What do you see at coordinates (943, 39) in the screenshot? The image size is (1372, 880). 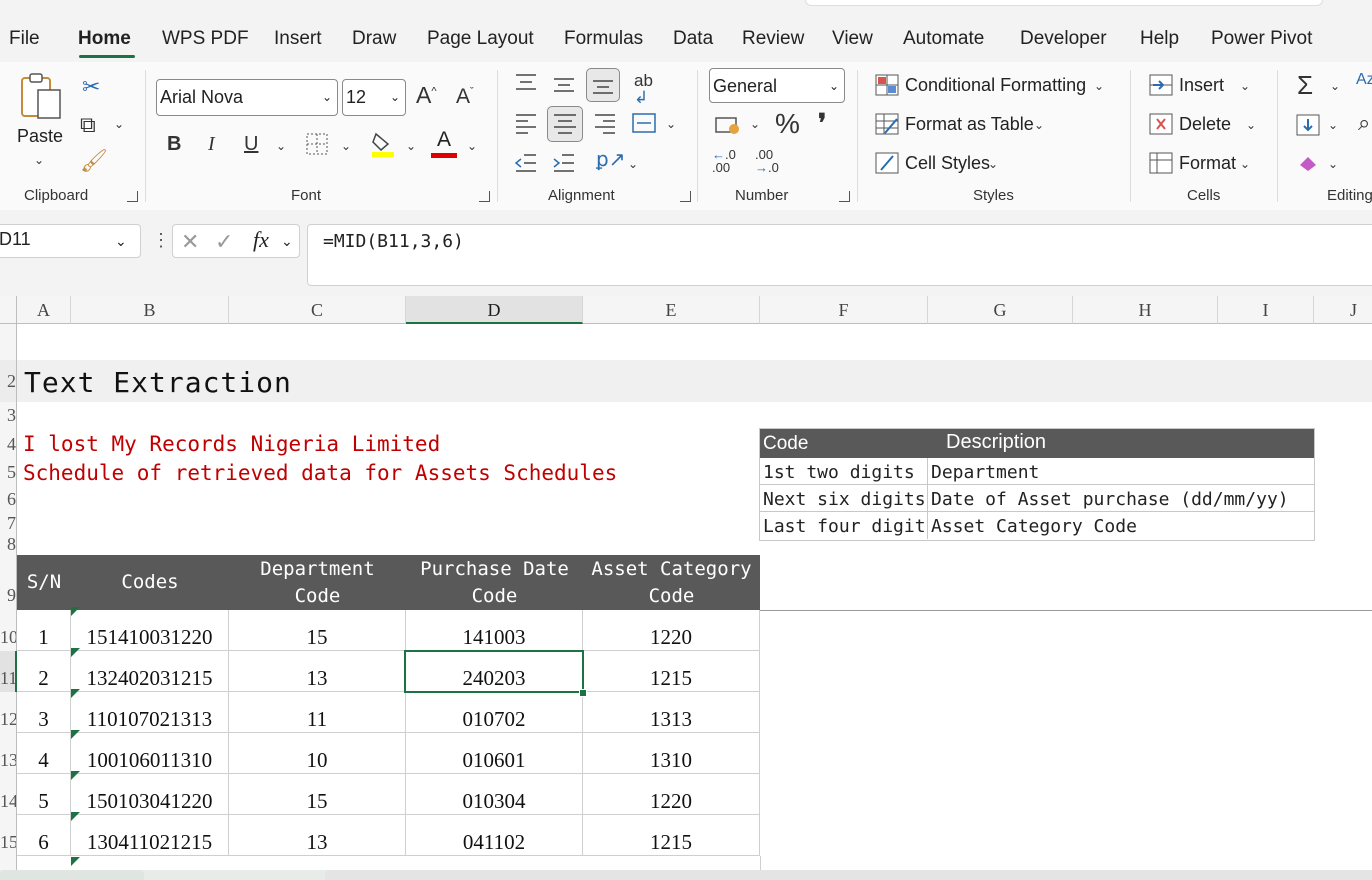 I see `tab-automate: Automate` at bounding box center [943, 39].